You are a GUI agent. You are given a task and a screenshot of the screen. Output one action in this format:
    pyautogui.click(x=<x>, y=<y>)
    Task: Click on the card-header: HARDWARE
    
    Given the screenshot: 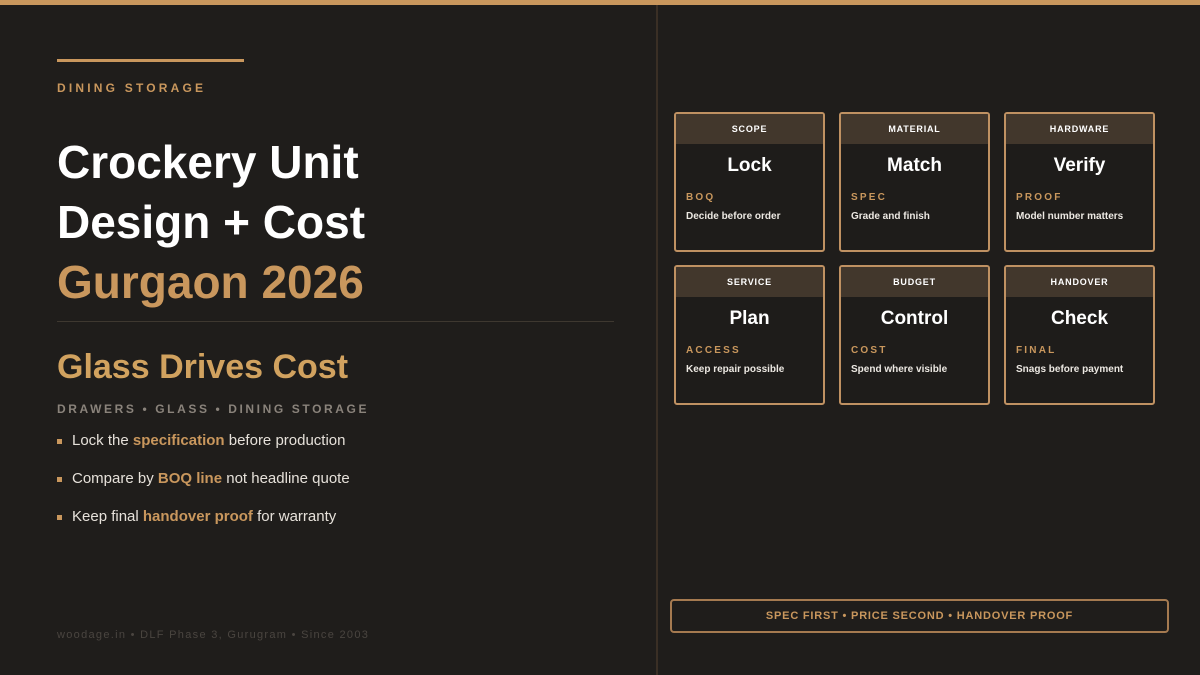 What is the action you would take?
    pyautogui.click(x=1079, y=129)
    